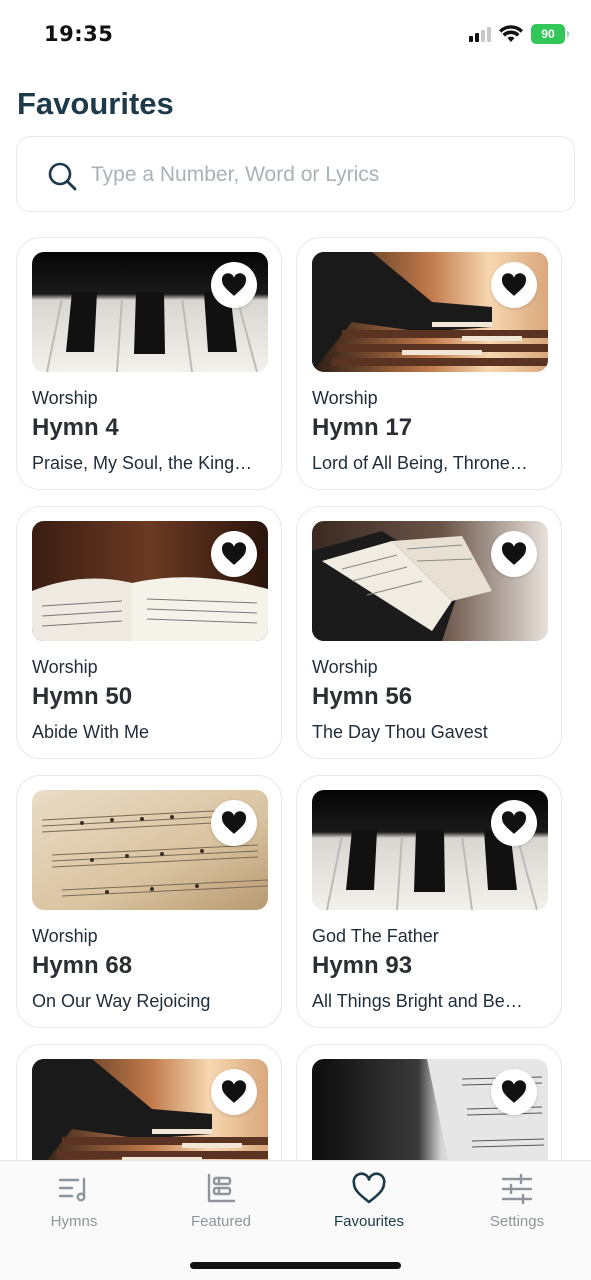 The height and width of the screenshot is (1280, 591). Describe the element at coordinates (72, 1189) in the screenshot. I see `hymns-icon` at that location.